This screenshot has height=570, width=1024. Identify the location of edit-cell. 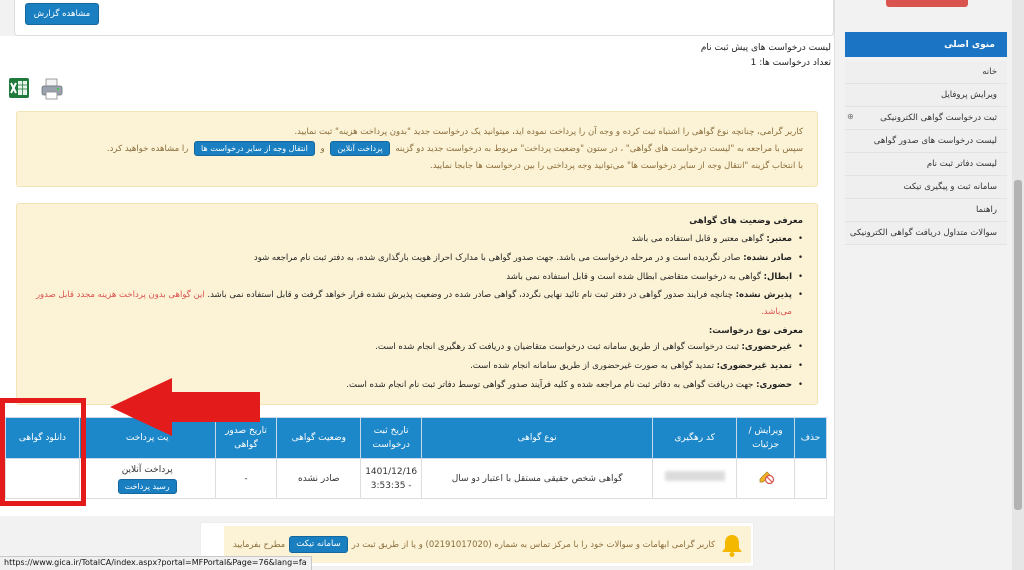
(766, 478).